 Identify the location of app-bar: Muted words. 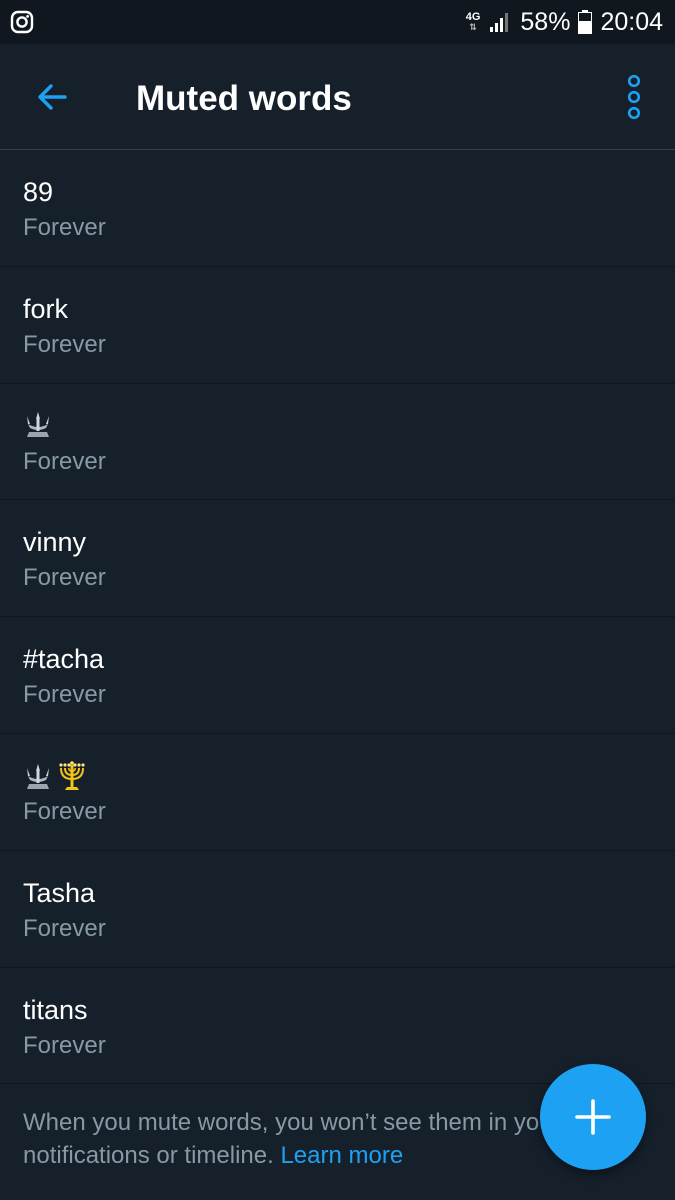
(337, 97).